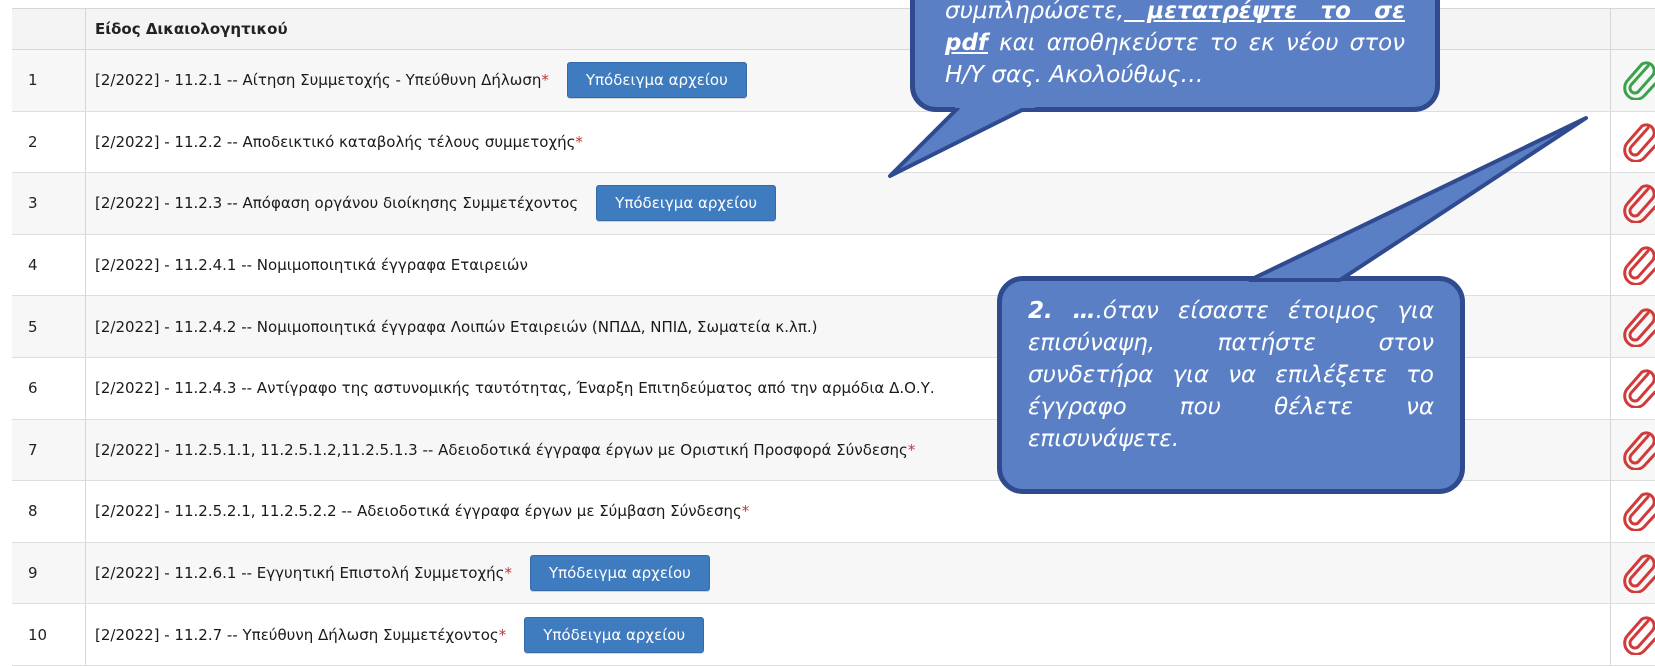 The width and height of the screenshot is (1655, 666). What do you see at coordinates (33, 203) in the screenshot?
I see `row-number: 3` at bounding box center [33, 203].